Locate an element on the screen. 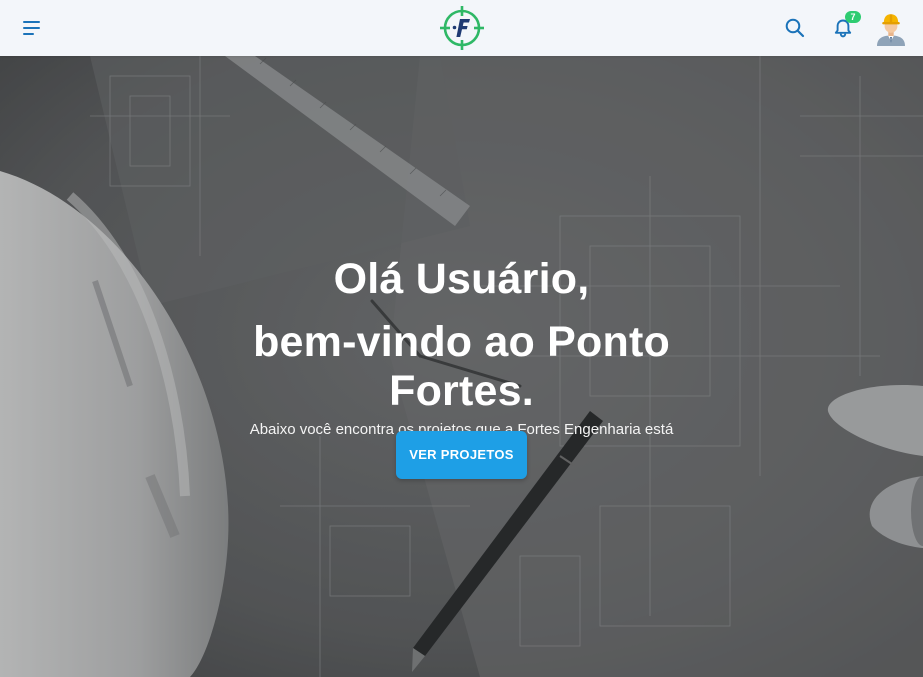 The height and width of the screenshot is (677, 923). crosshair-f-logo-icon is located at coordinates (462, 28).